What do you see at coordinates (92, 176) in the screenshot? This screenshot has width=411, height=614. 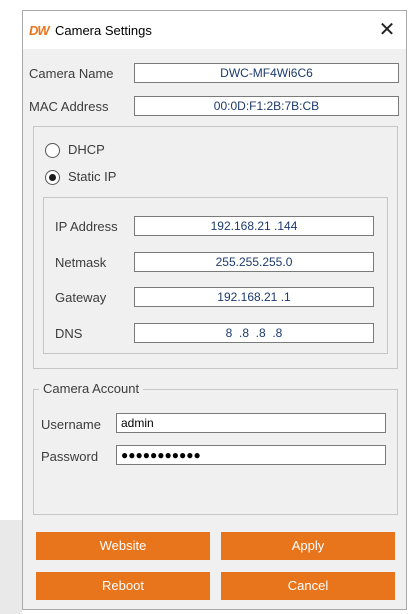 I see `static-ip-label: Static IP` at bounding box center [92, 176].